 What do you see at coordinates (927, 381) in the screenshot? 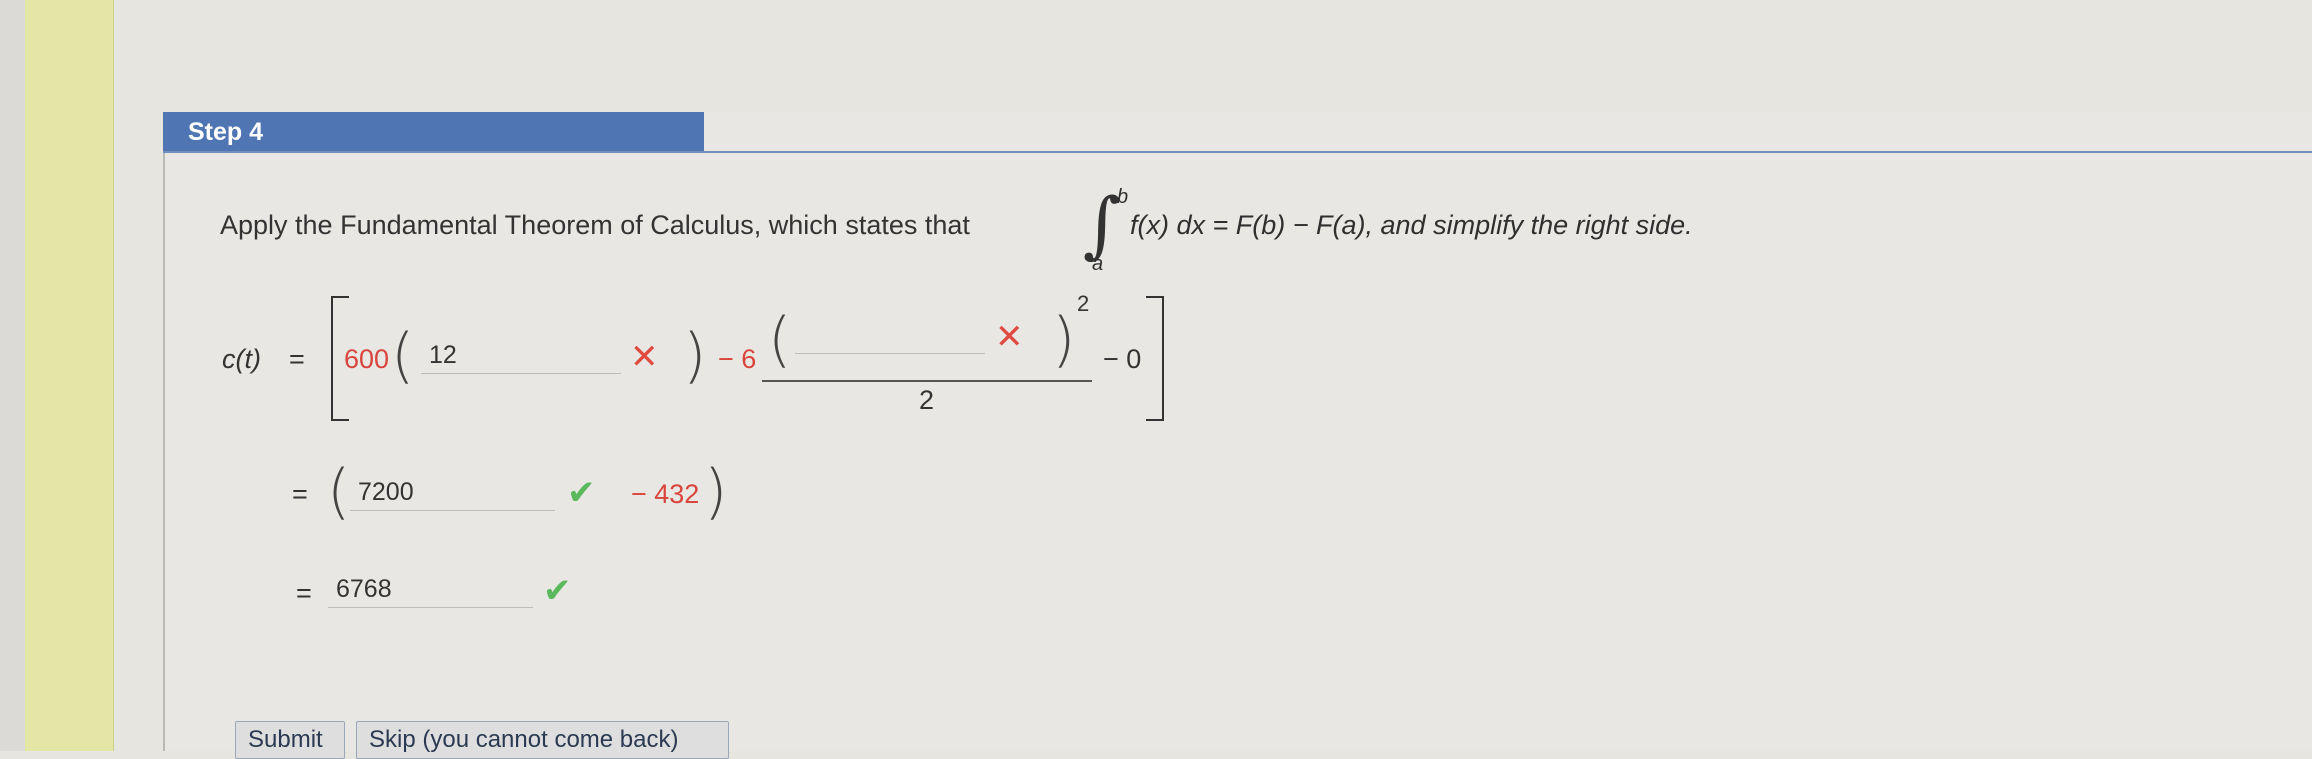
I see `fraction-bar` at bounding box center [927, 381].